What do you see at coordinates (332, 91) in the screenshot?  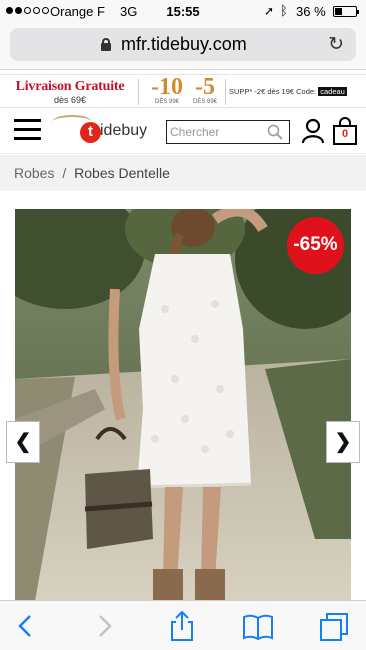 I see `promo-code: cadeau` at bounding box center [332, 91].